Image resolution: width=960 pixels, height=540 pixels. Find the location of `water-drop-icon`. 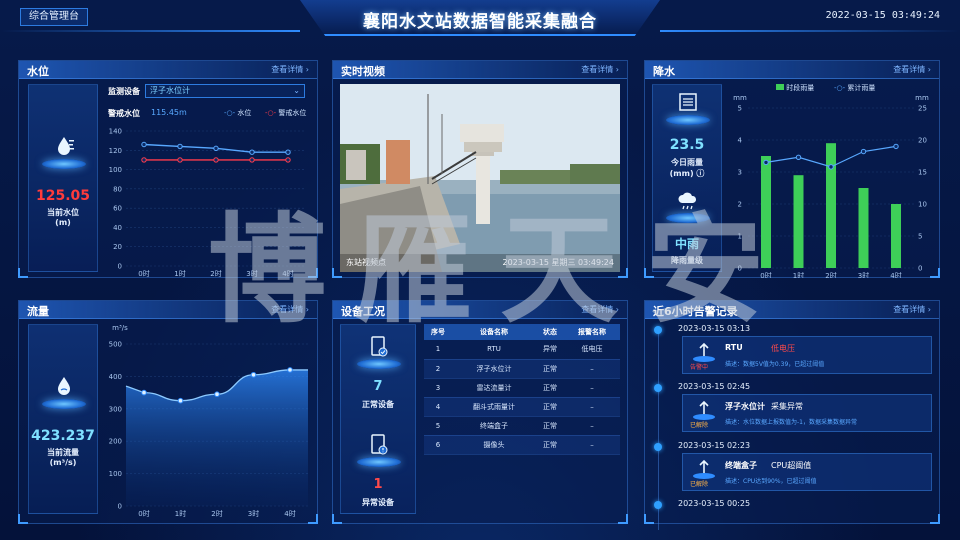

water-drop-icon is located at coordinates (64, 389).